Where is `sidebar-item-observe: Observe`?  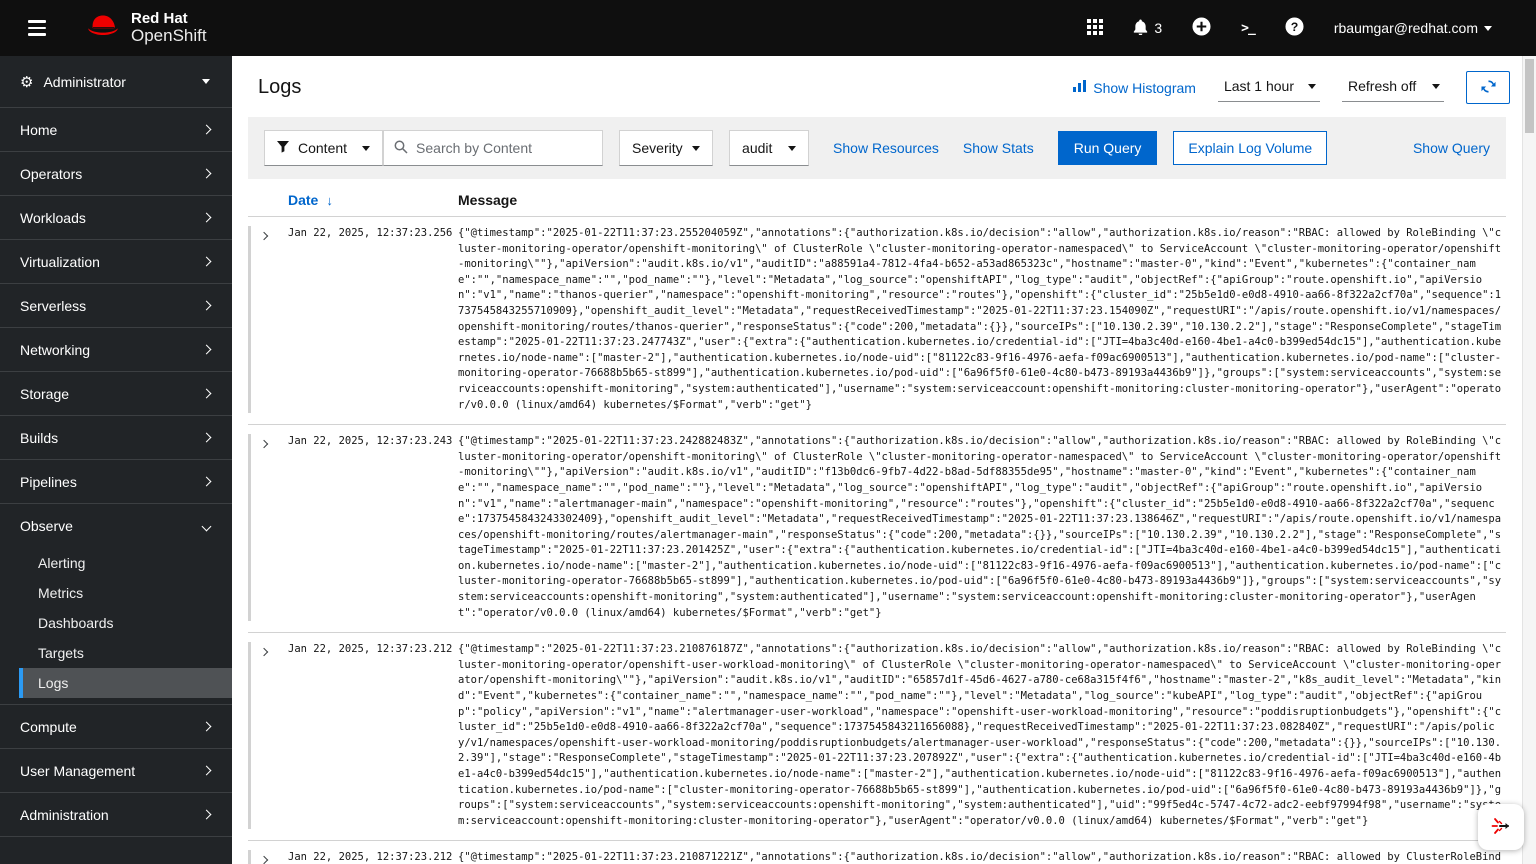 sidebar-item-observe: Observe is located at coordinates (116, 526).